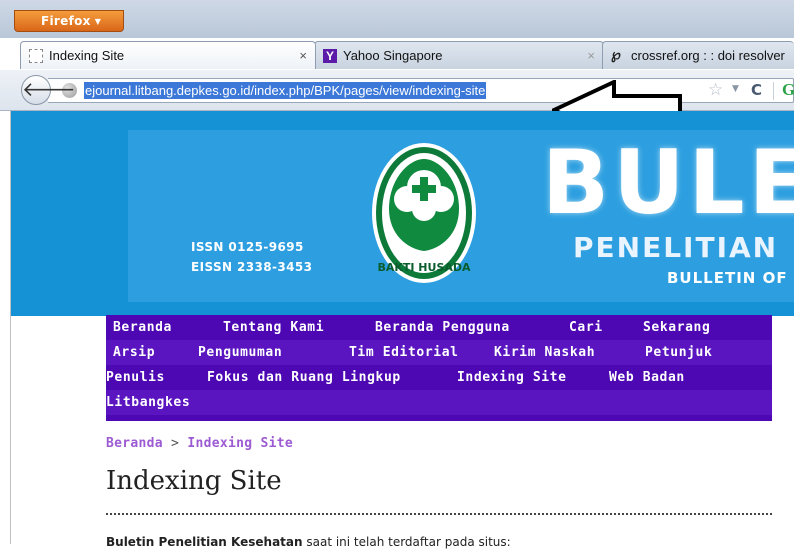 Image resolution: width=794 pixels, height=549 pixels. I want to click on journal-title-sub: PENELITIAN, so click(676, 247).